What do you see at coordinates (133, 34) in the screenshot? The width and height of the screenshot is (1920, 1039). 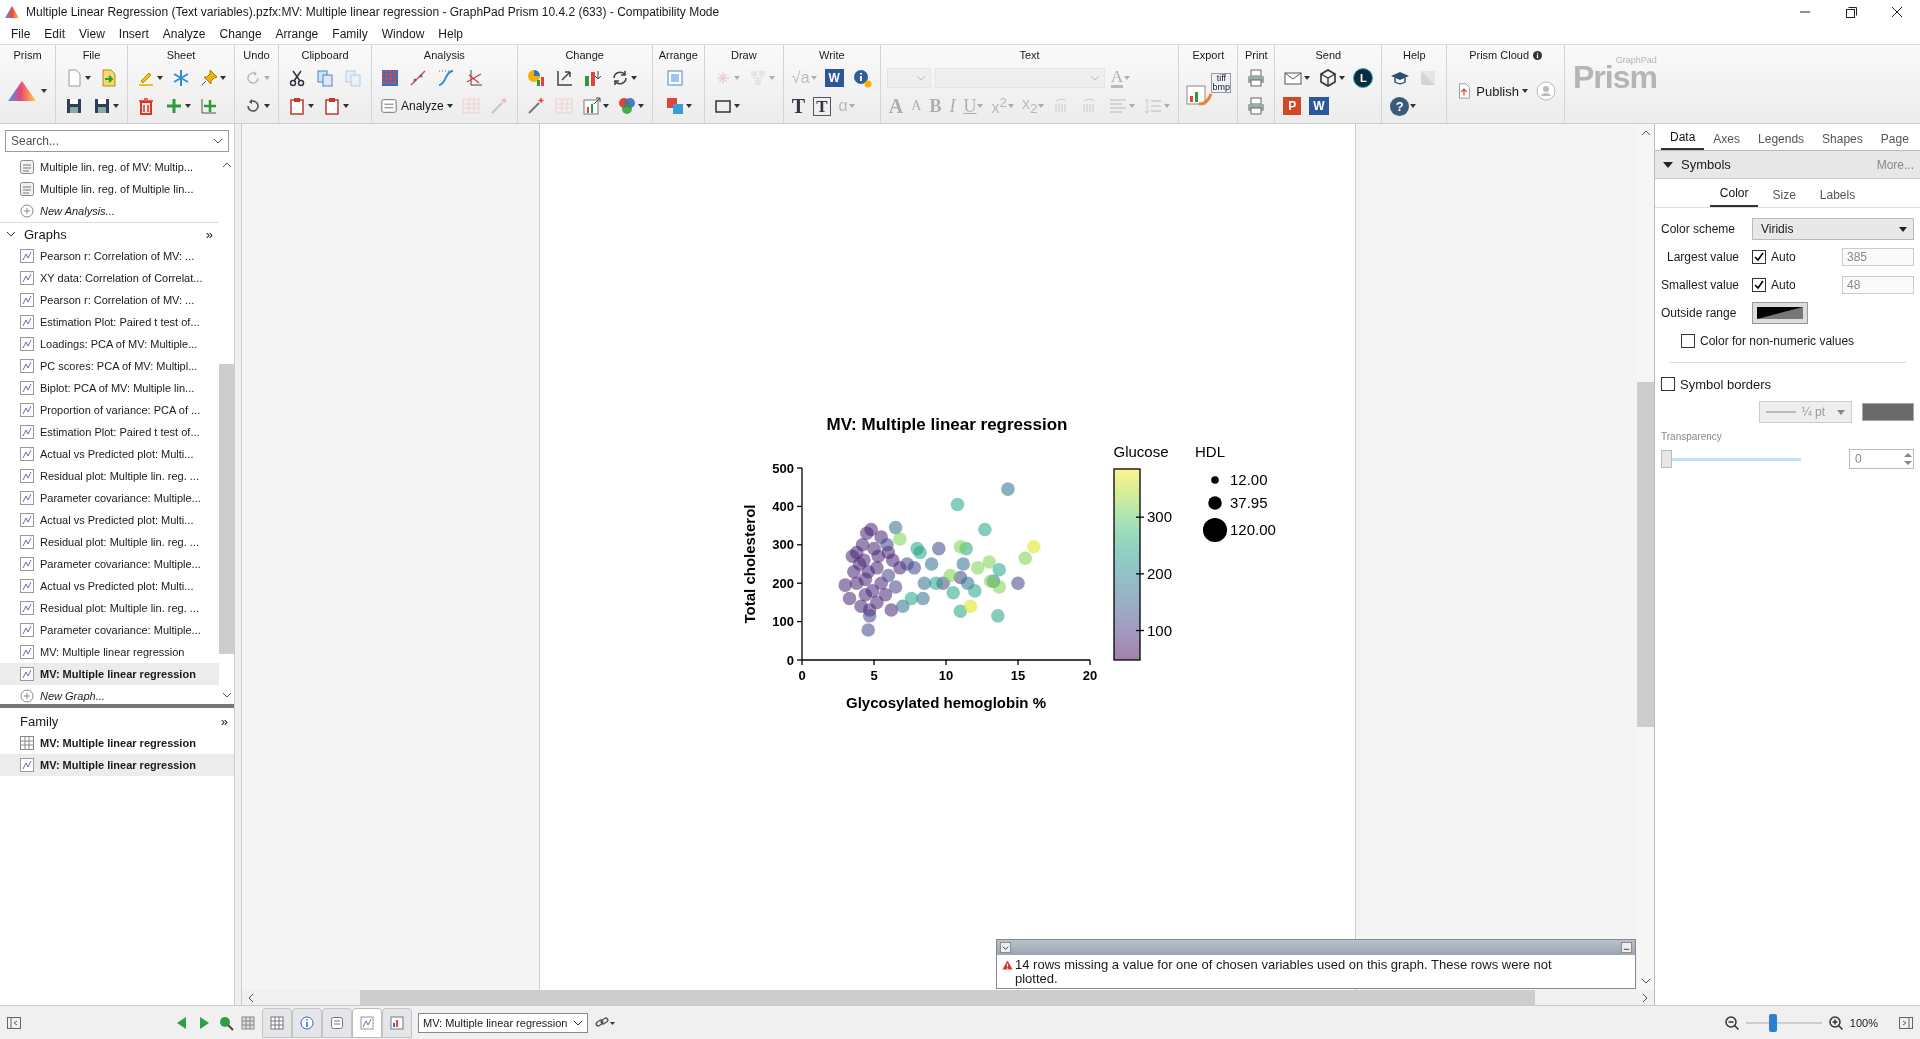 I see `menu-item: Insert` at bounding box center [133, 34].